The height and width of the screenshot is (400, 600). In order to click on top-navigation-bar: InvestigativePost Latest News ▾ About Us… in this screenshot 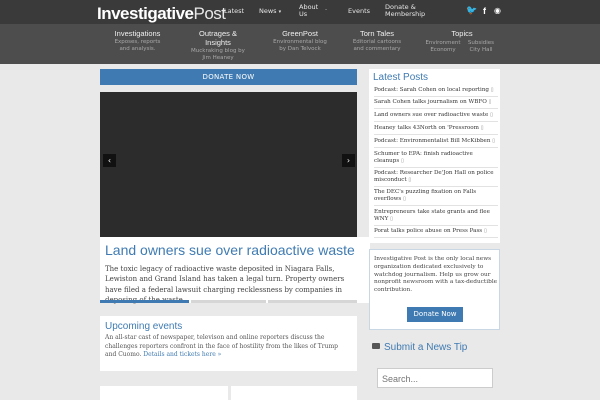, I will do `click(300, 12)`.